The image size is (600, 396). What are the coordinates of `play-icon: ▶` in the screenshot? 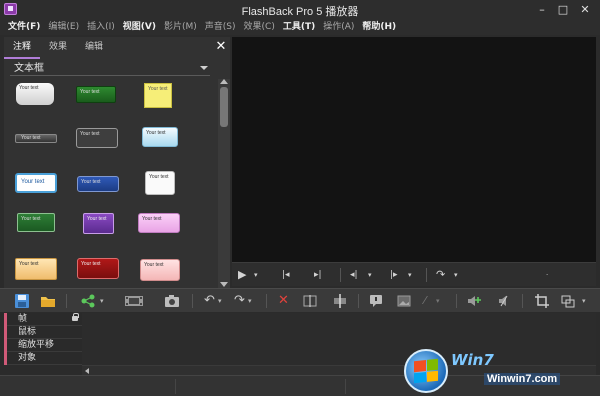 It's located at (242, 275).